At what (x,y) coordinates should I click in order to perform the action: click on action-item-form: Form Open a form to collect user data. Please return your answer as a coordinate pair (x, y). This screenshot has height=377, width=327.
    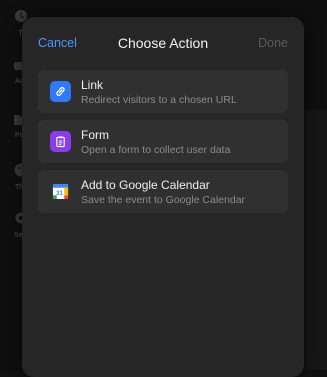
    Looking at the image, I should click on (163, 141).